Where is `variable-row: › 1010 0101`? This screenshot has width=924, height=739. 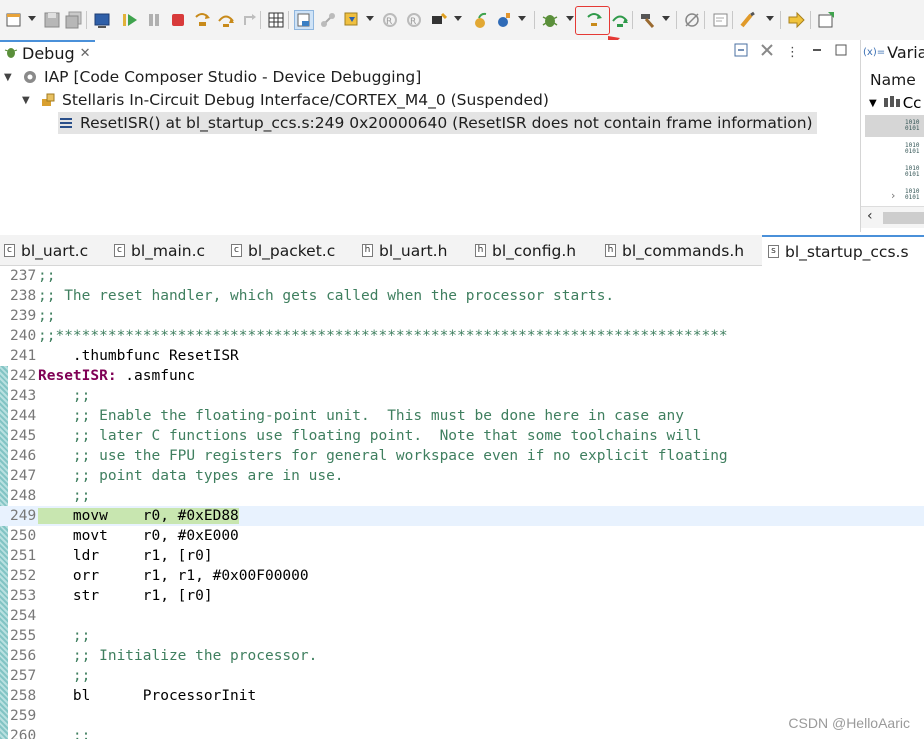 variable-row: › 1010 0101 is located at coordinates (894, 195).